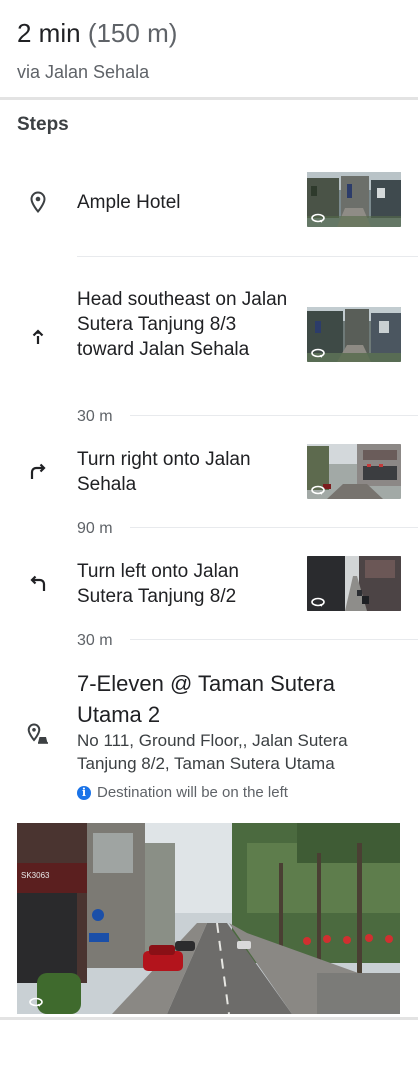 The height and width of the screenshot is (1080, 418). I want to click on info-icon: i, so click(84, 792).